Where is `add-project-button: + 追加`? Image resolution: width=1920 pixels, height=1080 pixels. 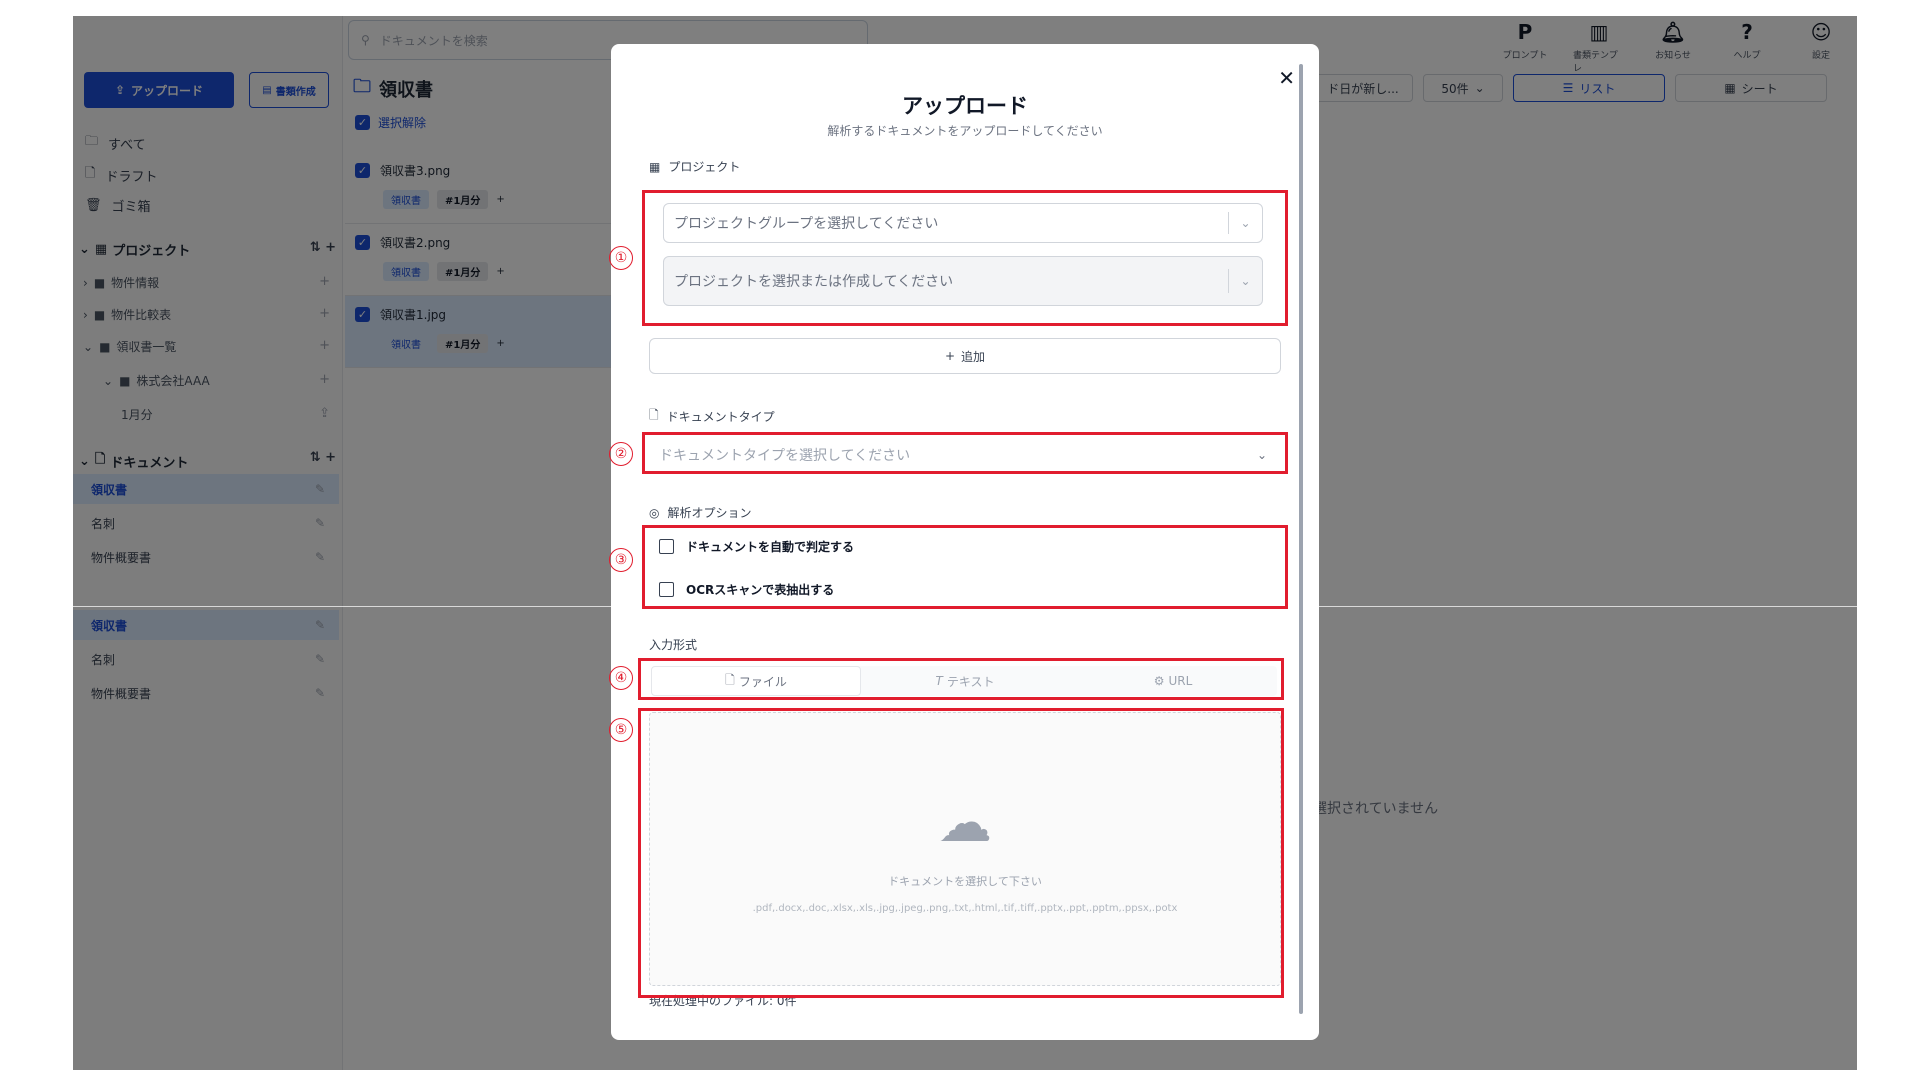 add-project-button: + 追加 is located at coordinates (965, 356).